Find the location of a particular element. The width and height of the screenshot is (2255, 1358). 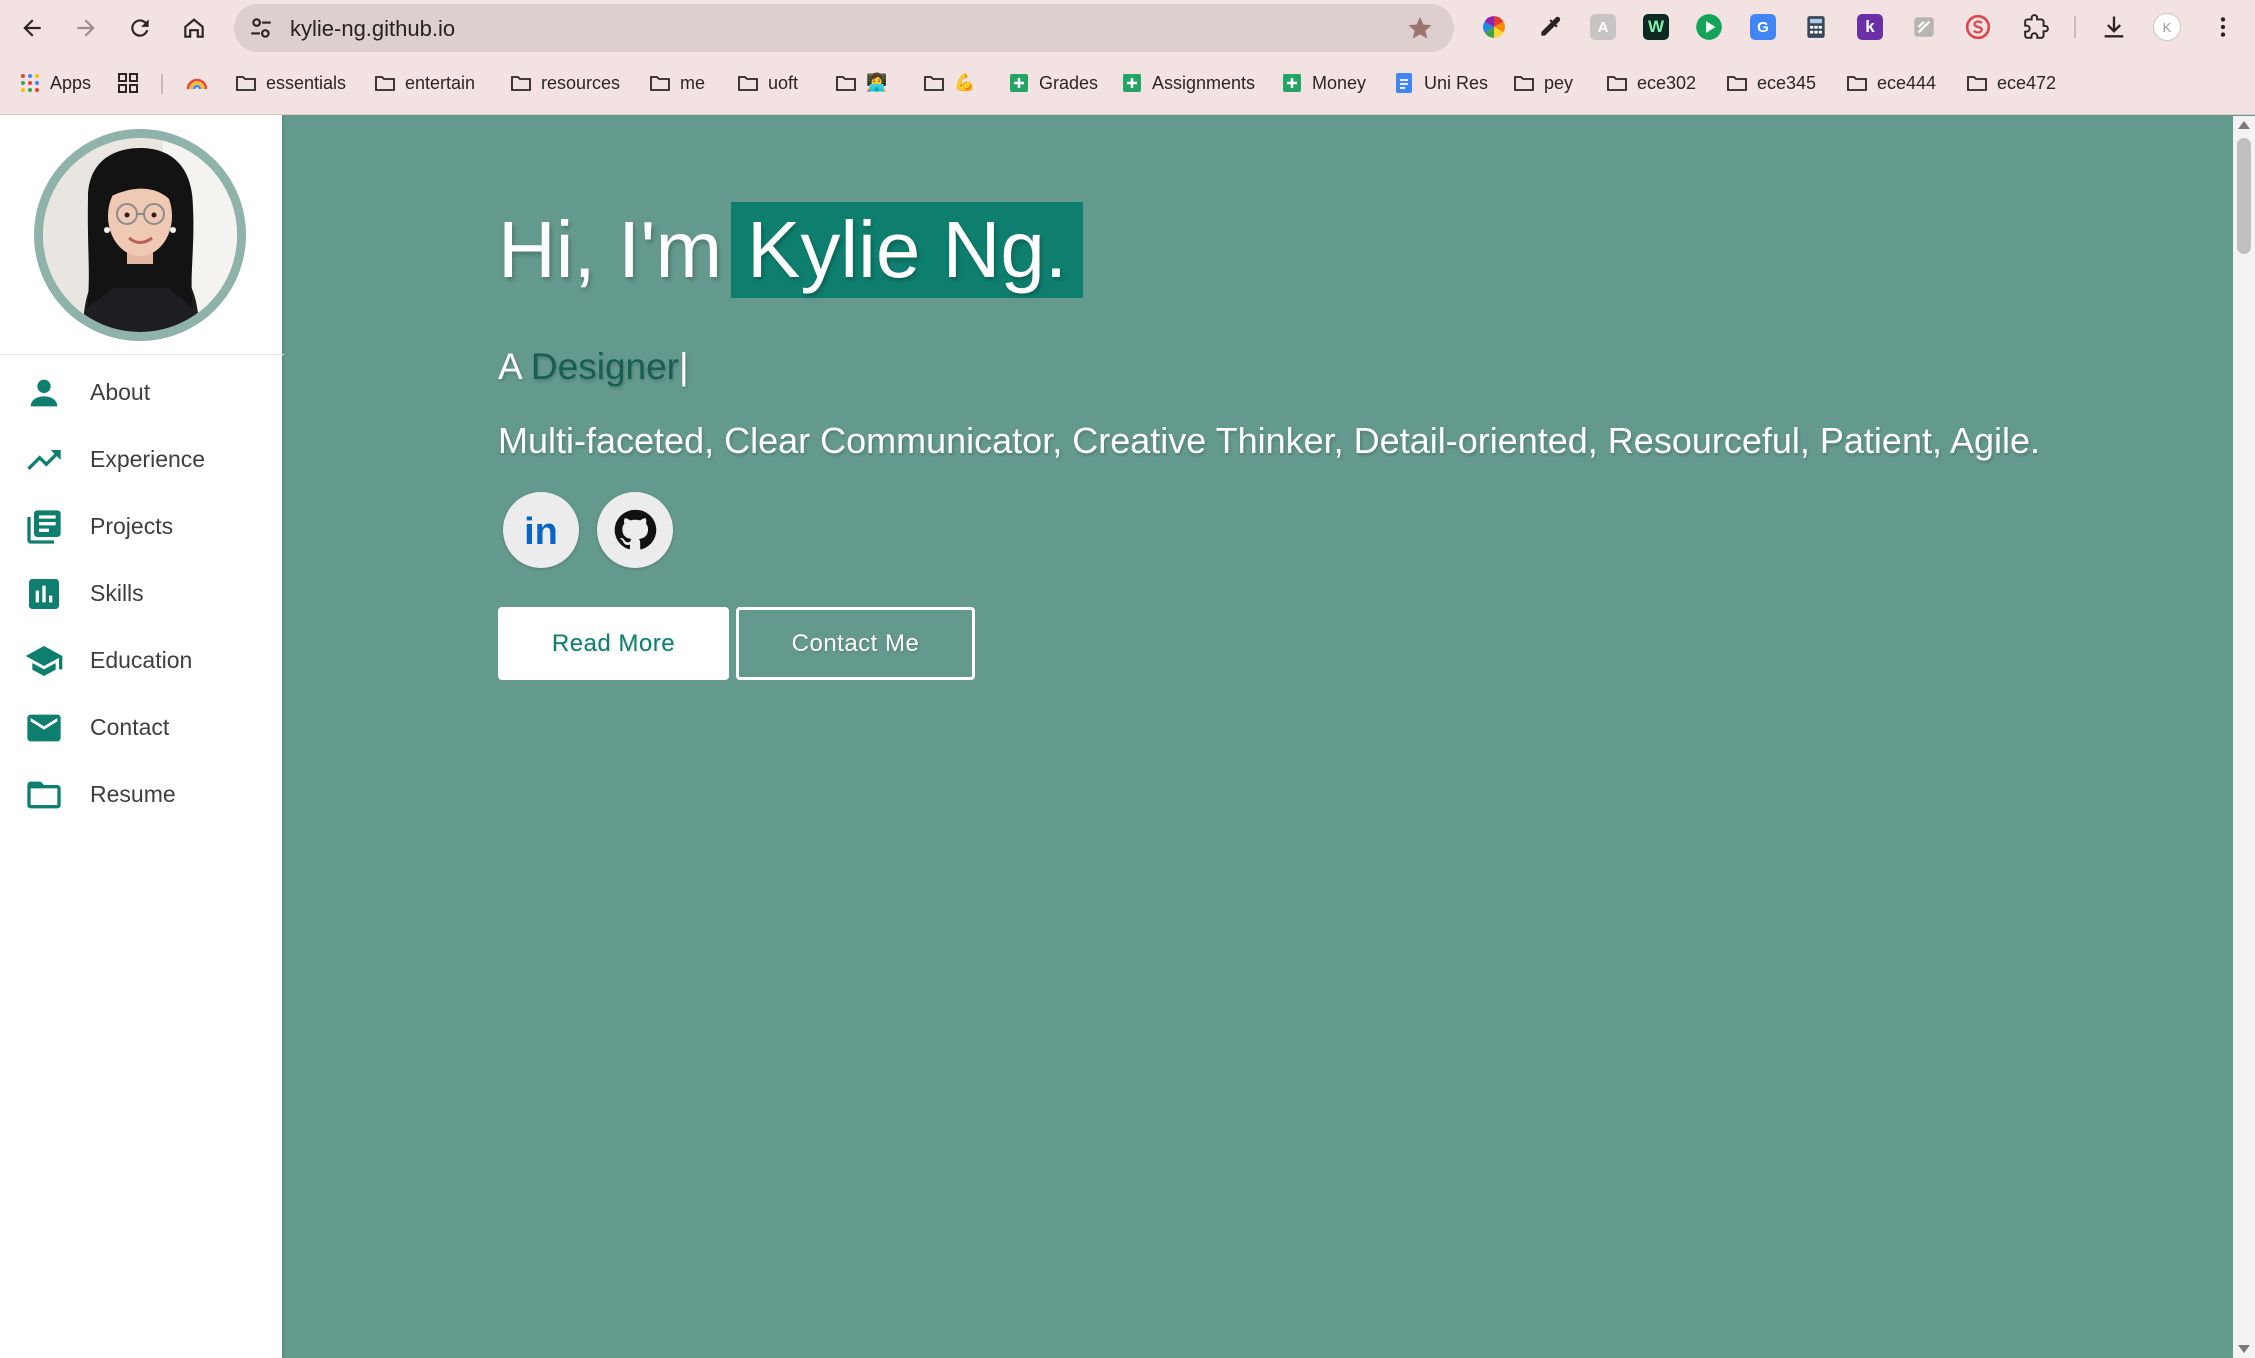

browser-toolbar: kylie-ng.github.io A W G k K is located at coordinates (1127, 28).